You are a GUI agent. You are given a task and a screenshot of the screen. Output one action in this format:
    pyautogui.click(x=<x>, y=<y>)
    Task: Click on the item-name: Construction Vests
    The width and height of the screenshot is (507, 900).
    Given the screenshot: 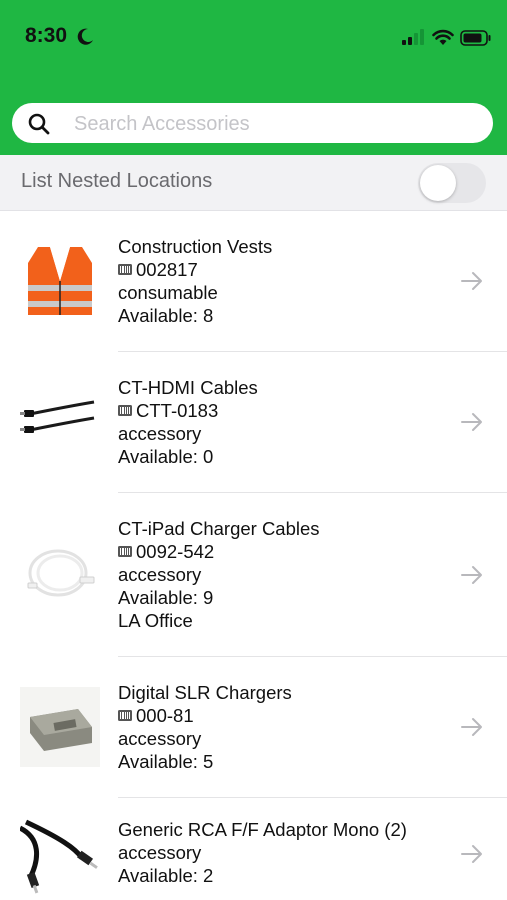 What is the action you would take?
    pyautogui.click(x=195, y=246)
    